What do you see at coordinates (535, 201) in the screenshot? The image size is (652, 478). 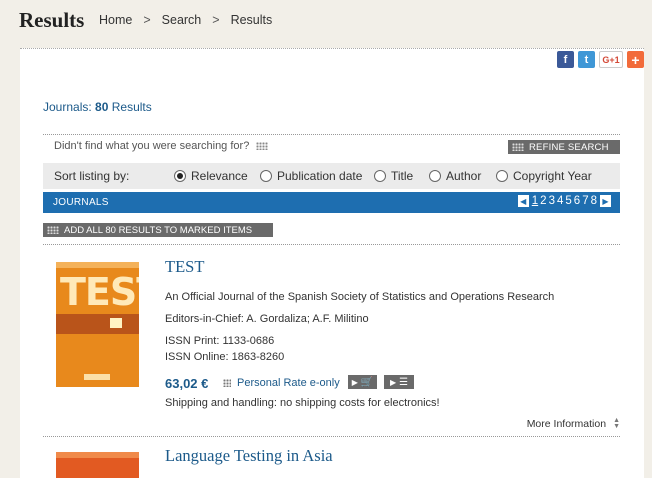 I see `page-1: 1` at bounding box center [535, 201].